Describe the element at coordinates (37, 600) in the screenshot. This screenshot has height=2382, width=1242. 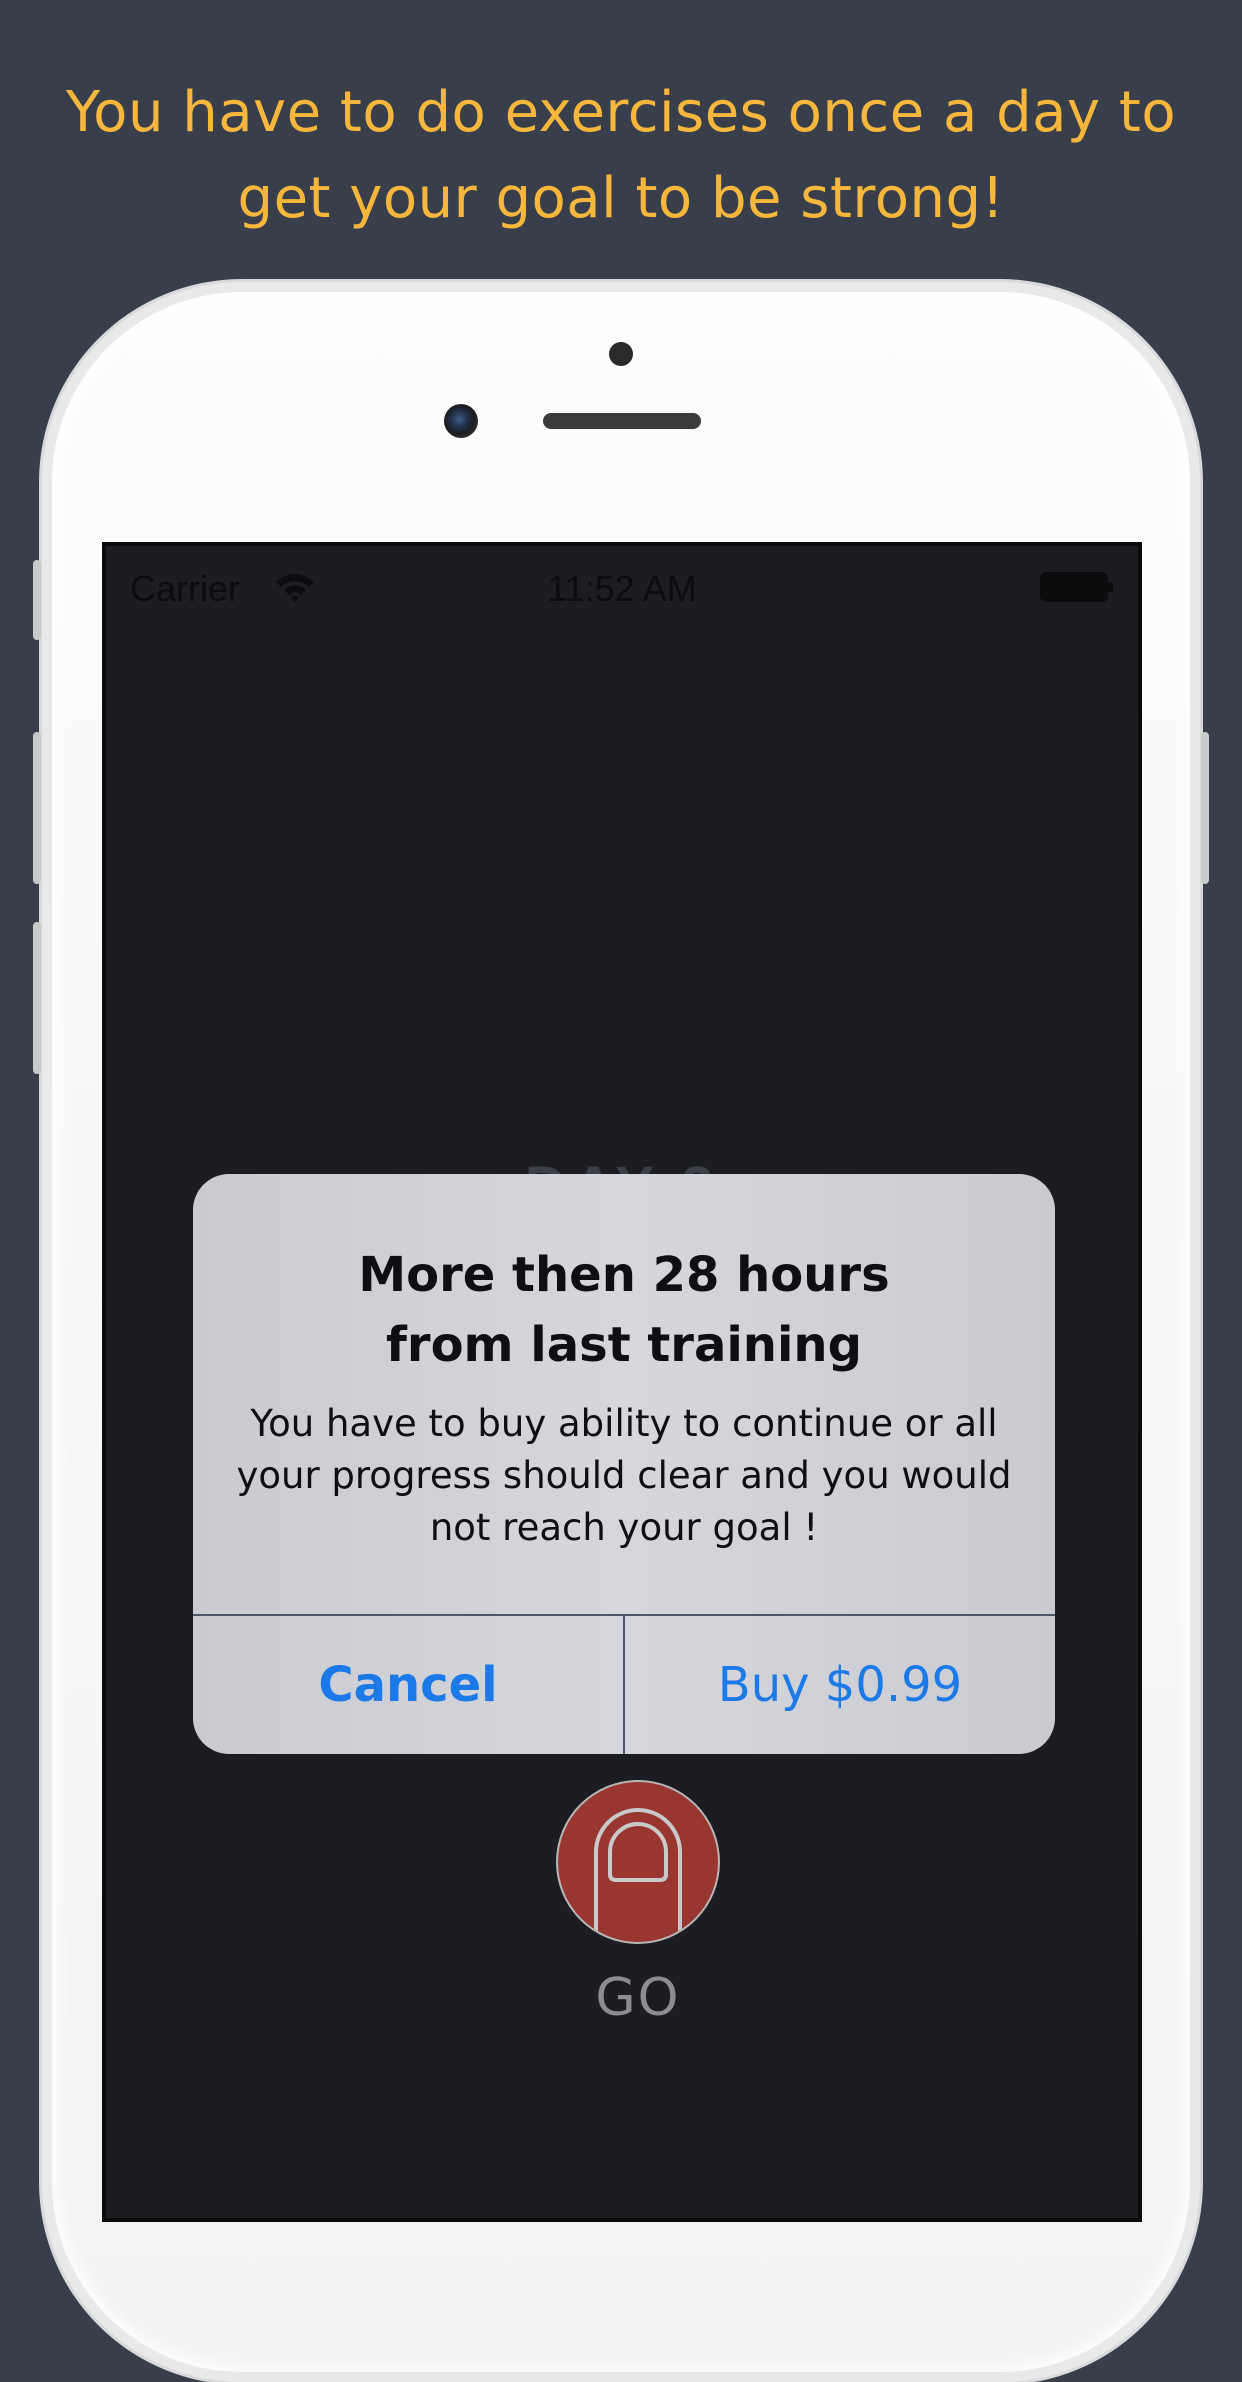
I see `mute-switch` at that location.